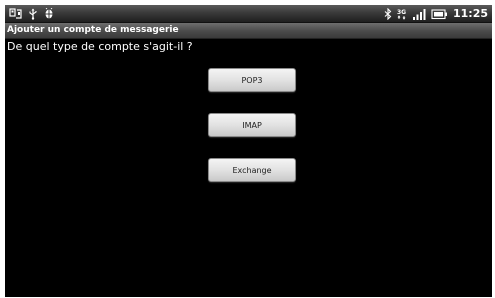 The height and width of the screenshot is (298, 495). What do you see at coordinates (252, 80) in the screenshot?
I see `pop3-button: POP3` at bounding box center [252, 80].